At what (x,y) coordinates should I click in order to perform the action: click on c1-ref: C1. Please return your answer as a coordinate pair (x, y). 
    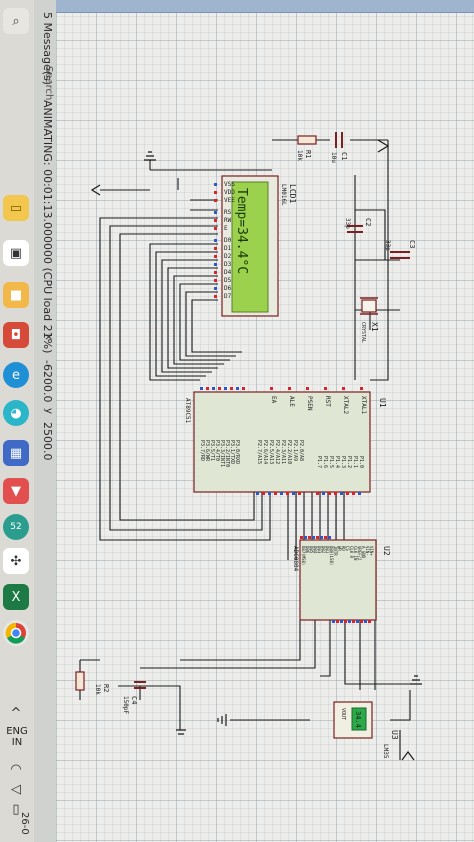
    Looking at the image, I should click on (344, 156).